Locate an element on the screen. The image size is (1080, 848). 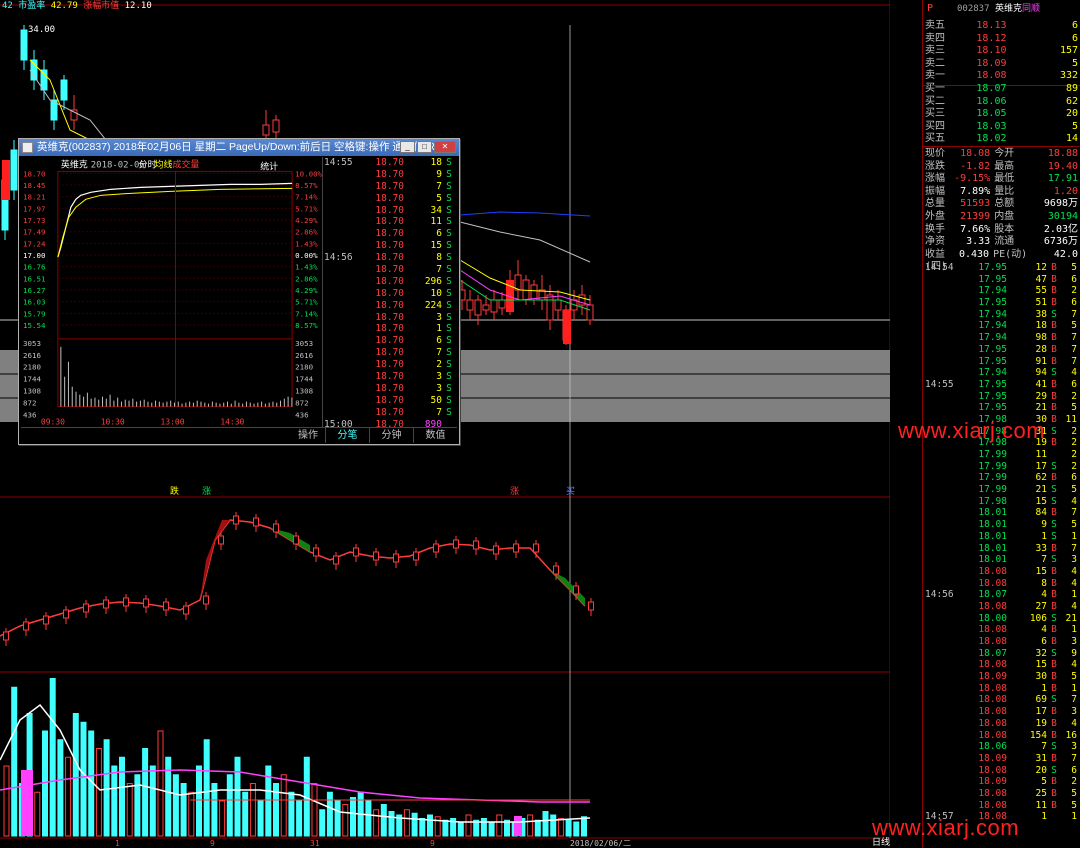
tick-row: 18.08 4 B 1 is located at coordinates (1001, 630).